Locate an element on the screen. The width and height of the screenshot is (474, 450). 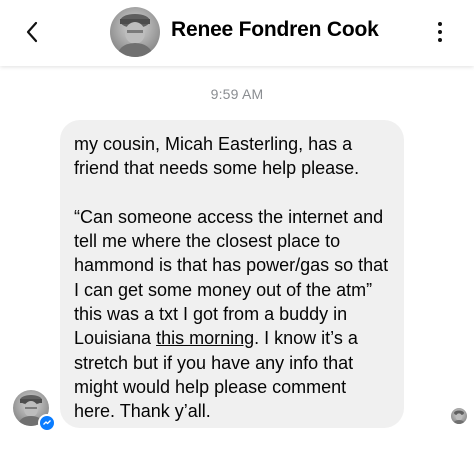
message-timestamp: 9:59 AM is located at coordinates (237, 94).